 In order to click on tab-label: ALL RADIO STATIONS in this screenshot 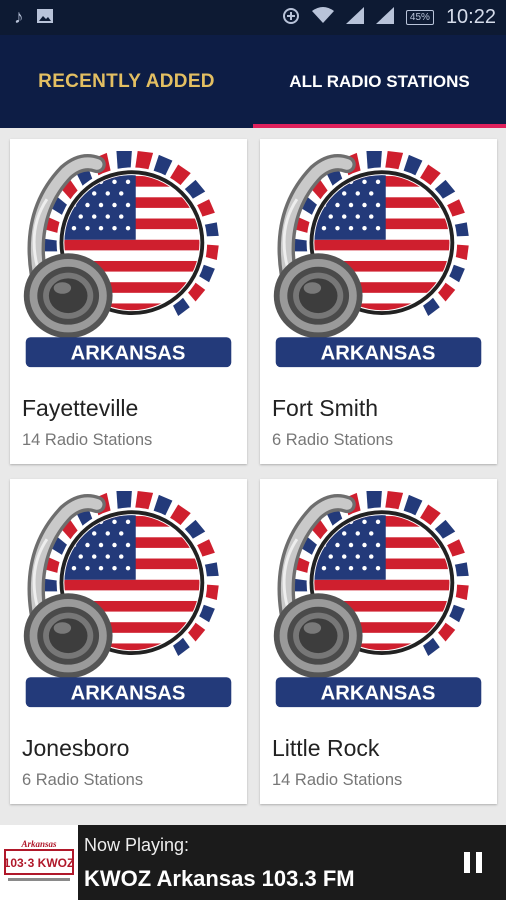, I will do `click(379, 81)`.